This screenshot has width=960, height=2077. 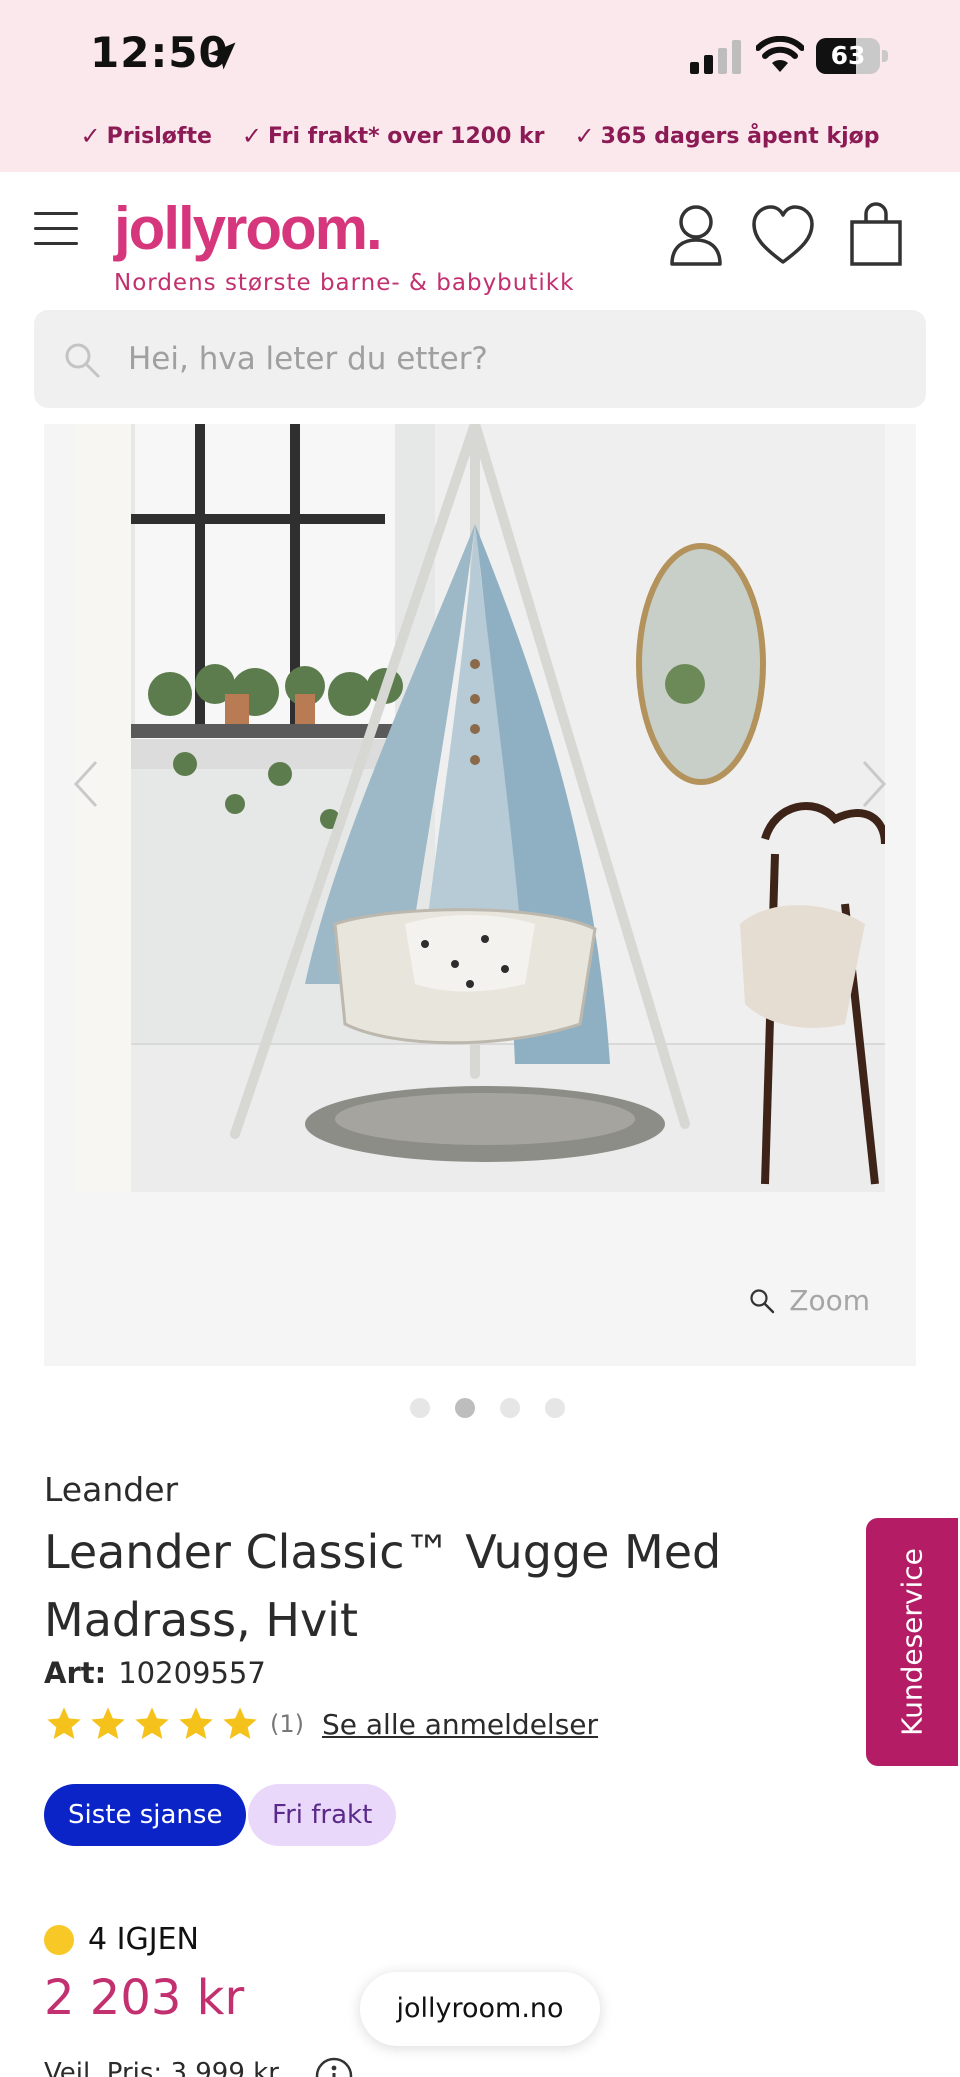 I want to click on menu-icon, so click(x=56, y=213).